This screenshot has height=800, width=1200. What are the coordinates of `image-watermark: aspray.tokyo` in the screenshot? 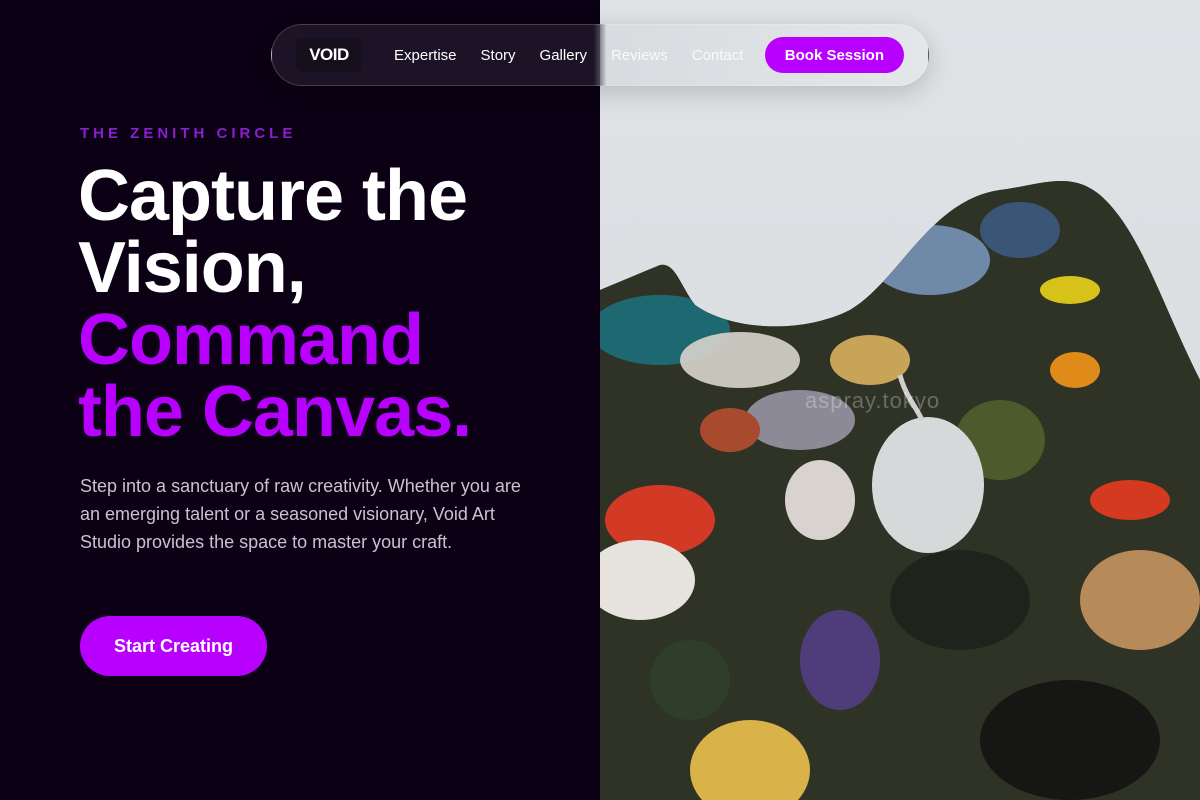 It's located at (873, 400).